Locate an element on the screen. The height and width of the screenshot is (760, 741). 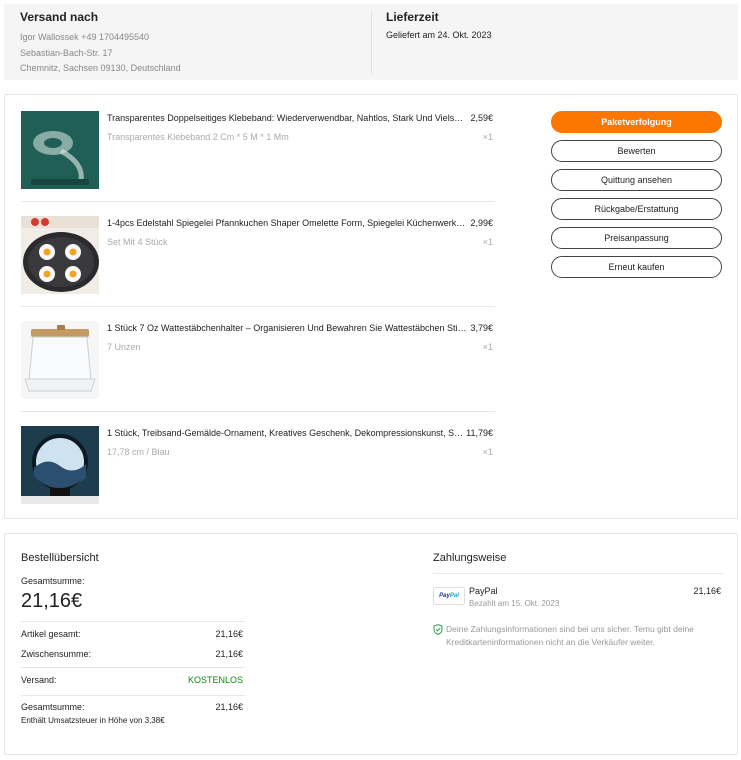
item-price: 2,59€ is located at coordinates (481, 118).